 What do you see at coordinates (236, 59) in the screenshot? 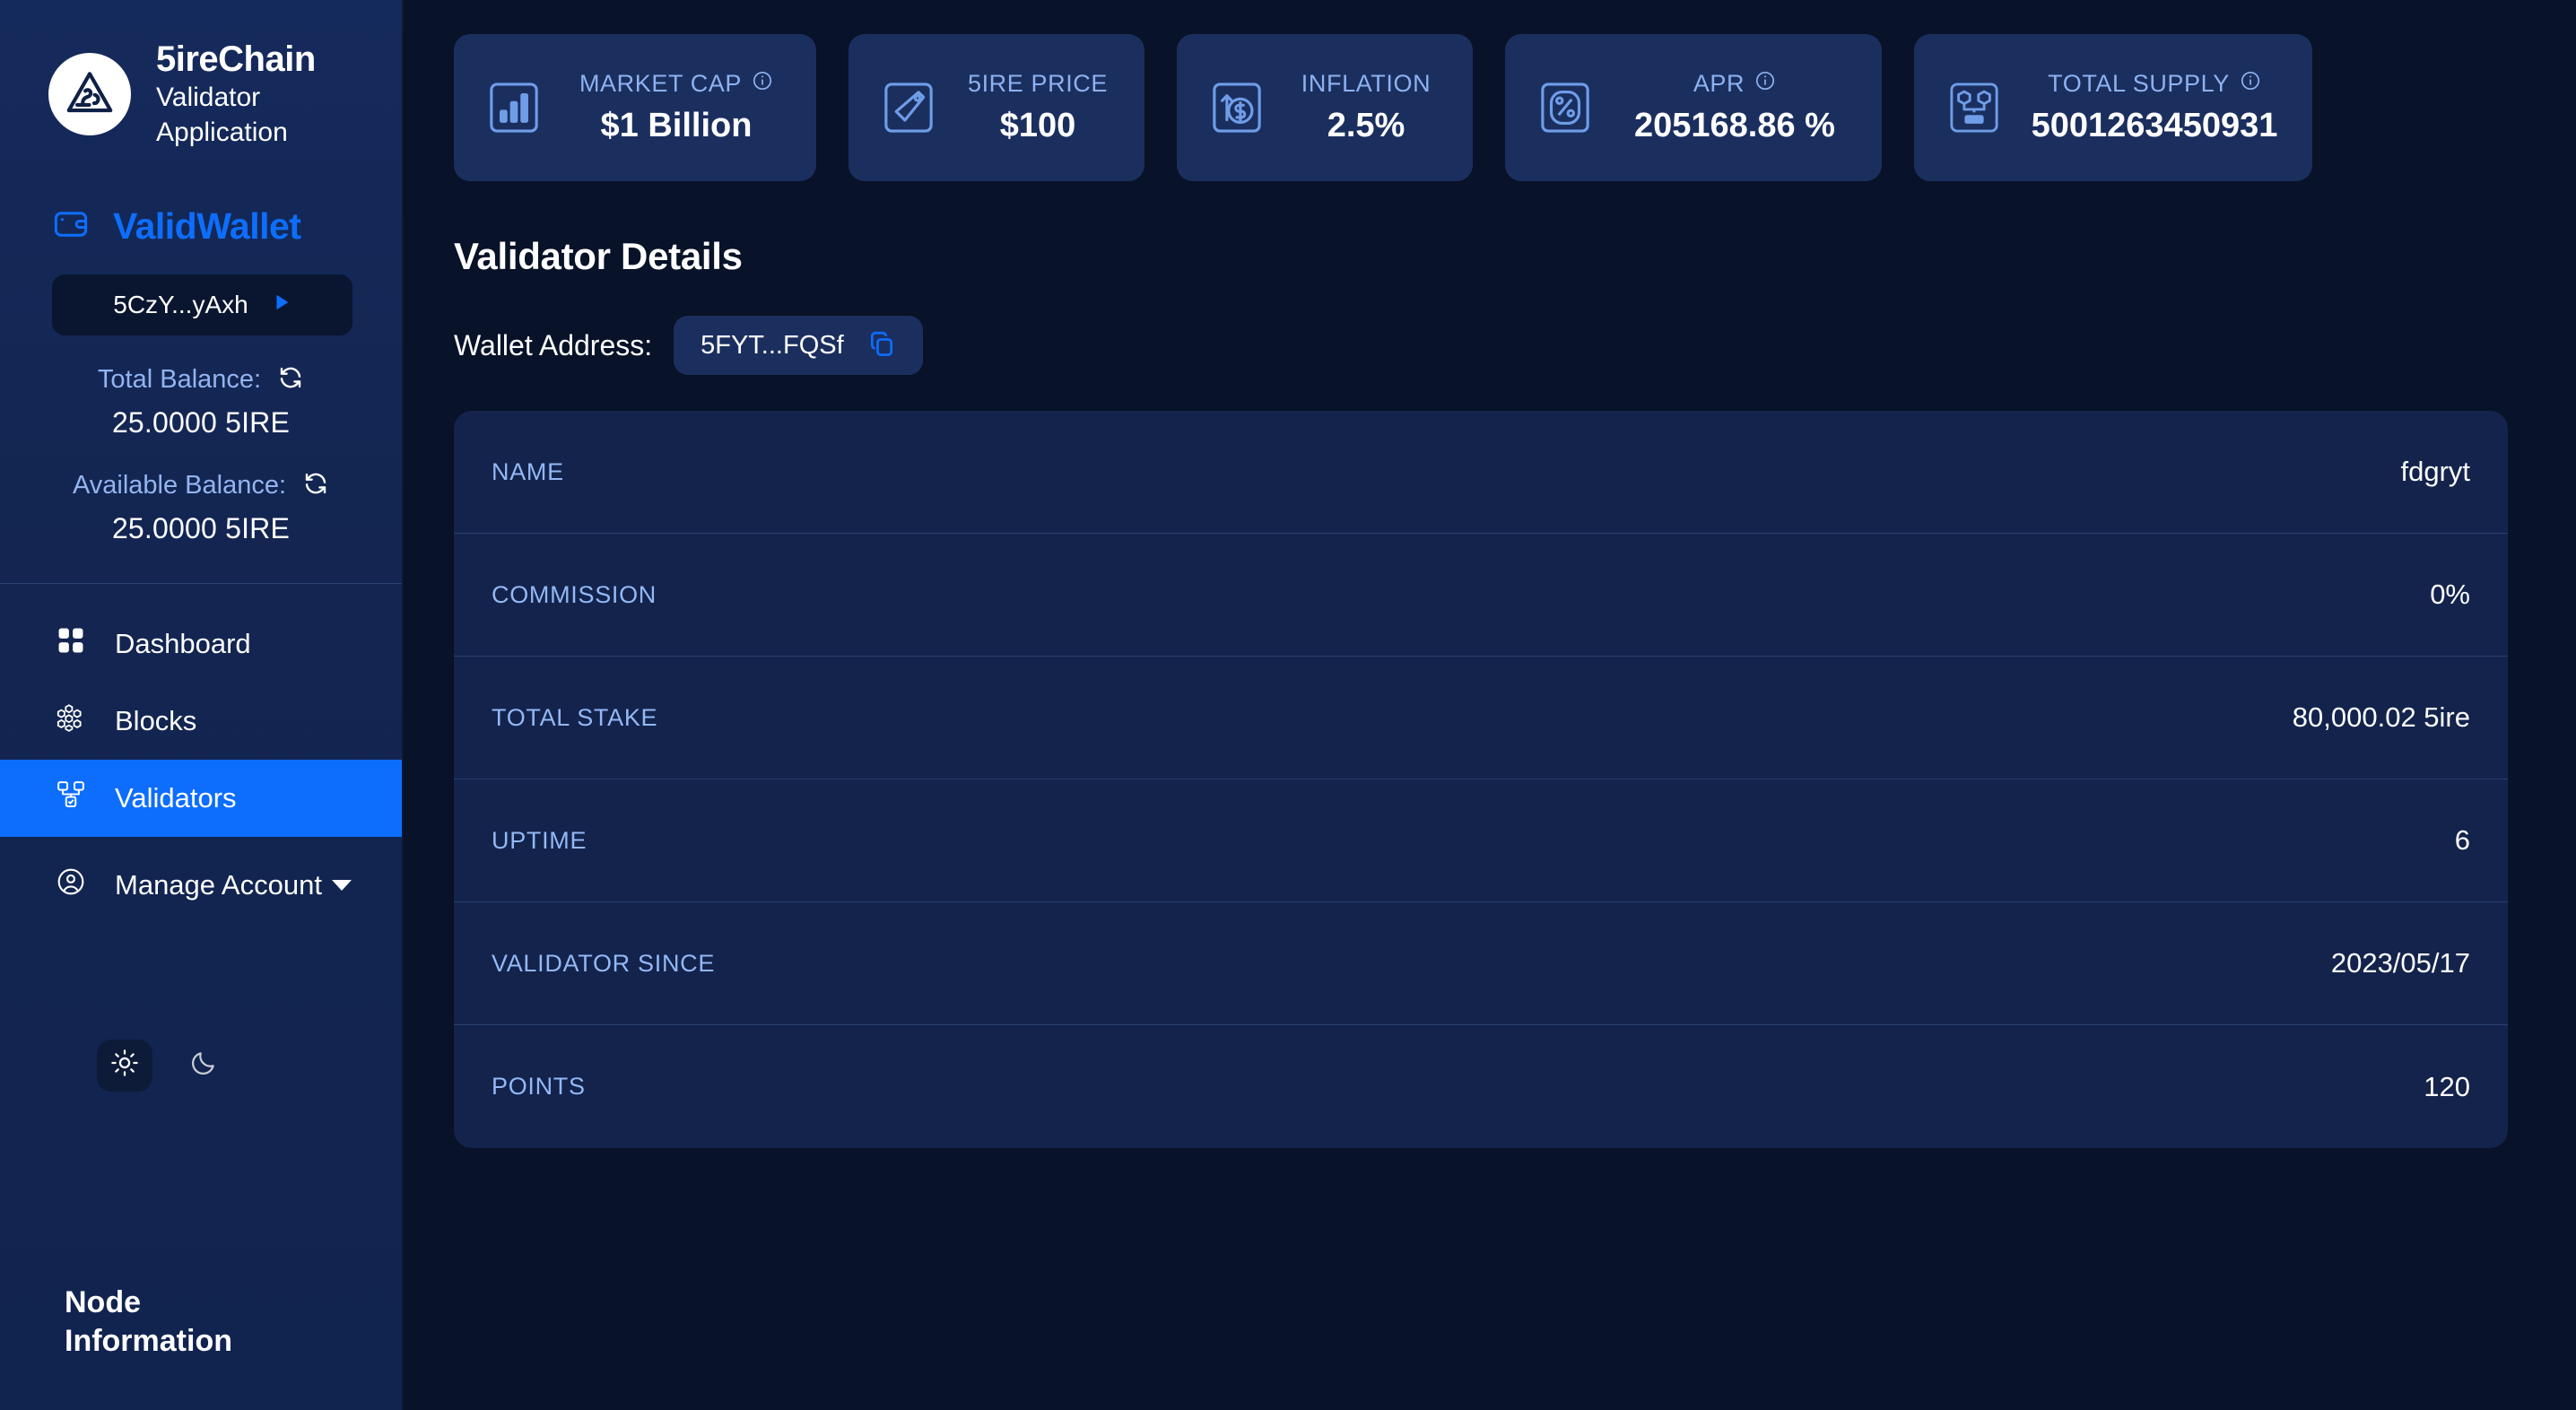
I see `brand-title: 5ireChain` at bounding box center [236, 59].